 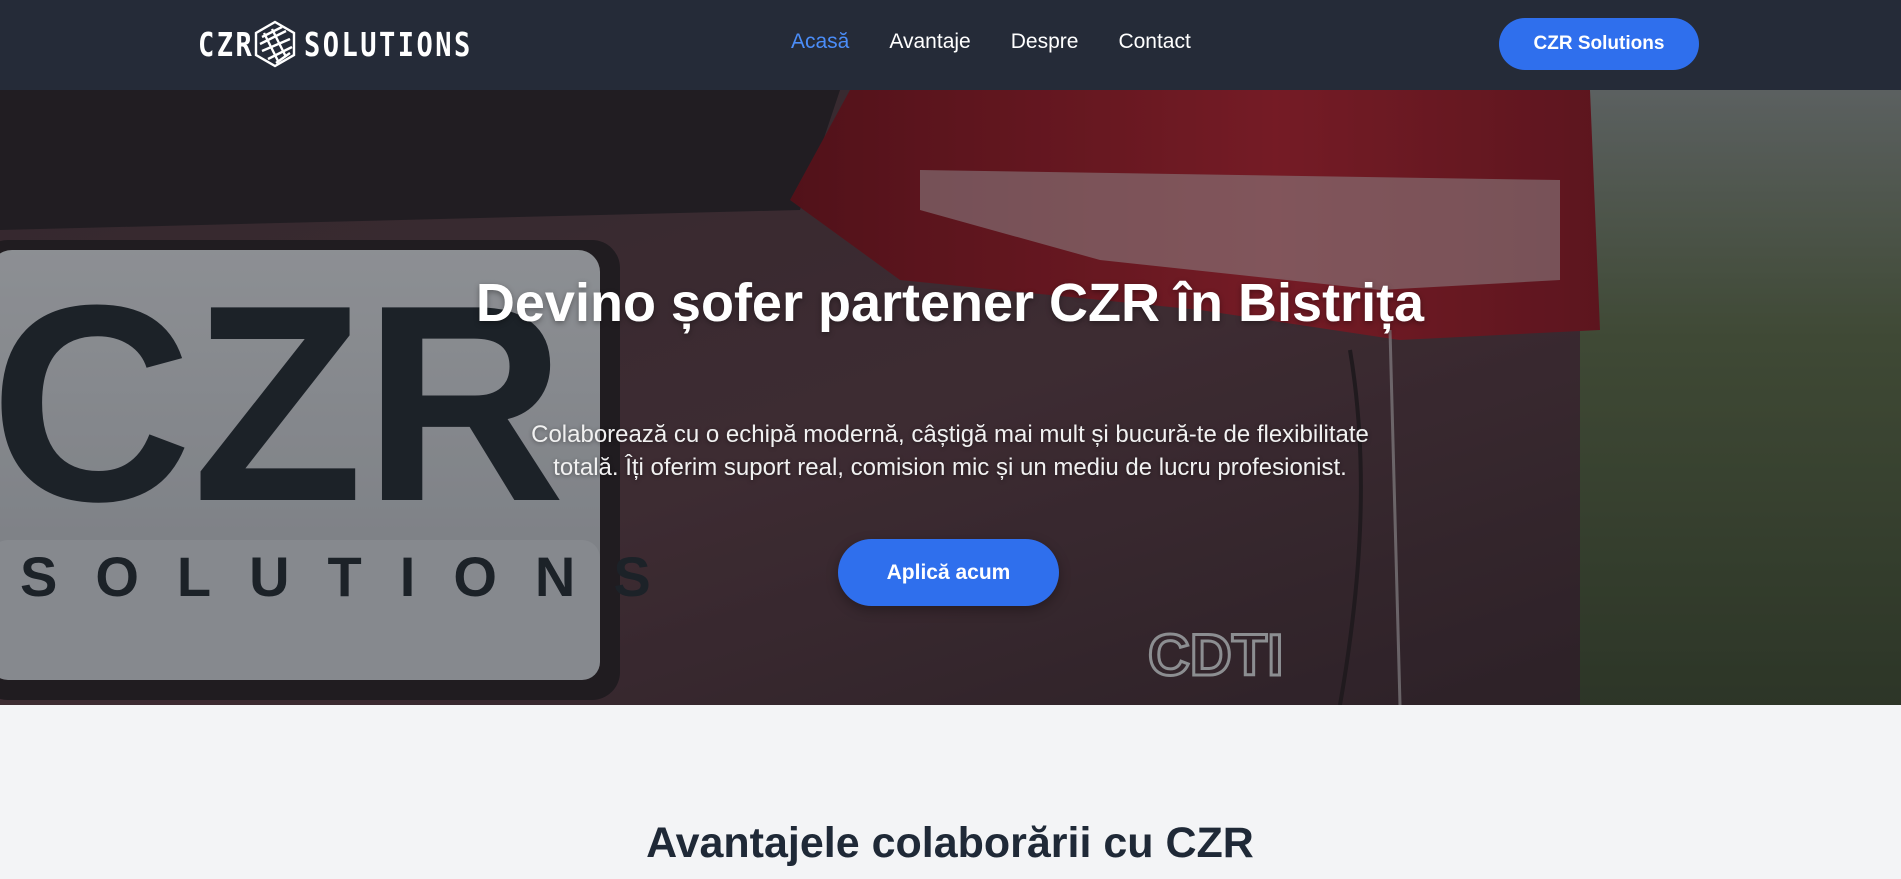 I want to click on hexagon-swirl-icon, so click(x=275, y=44).